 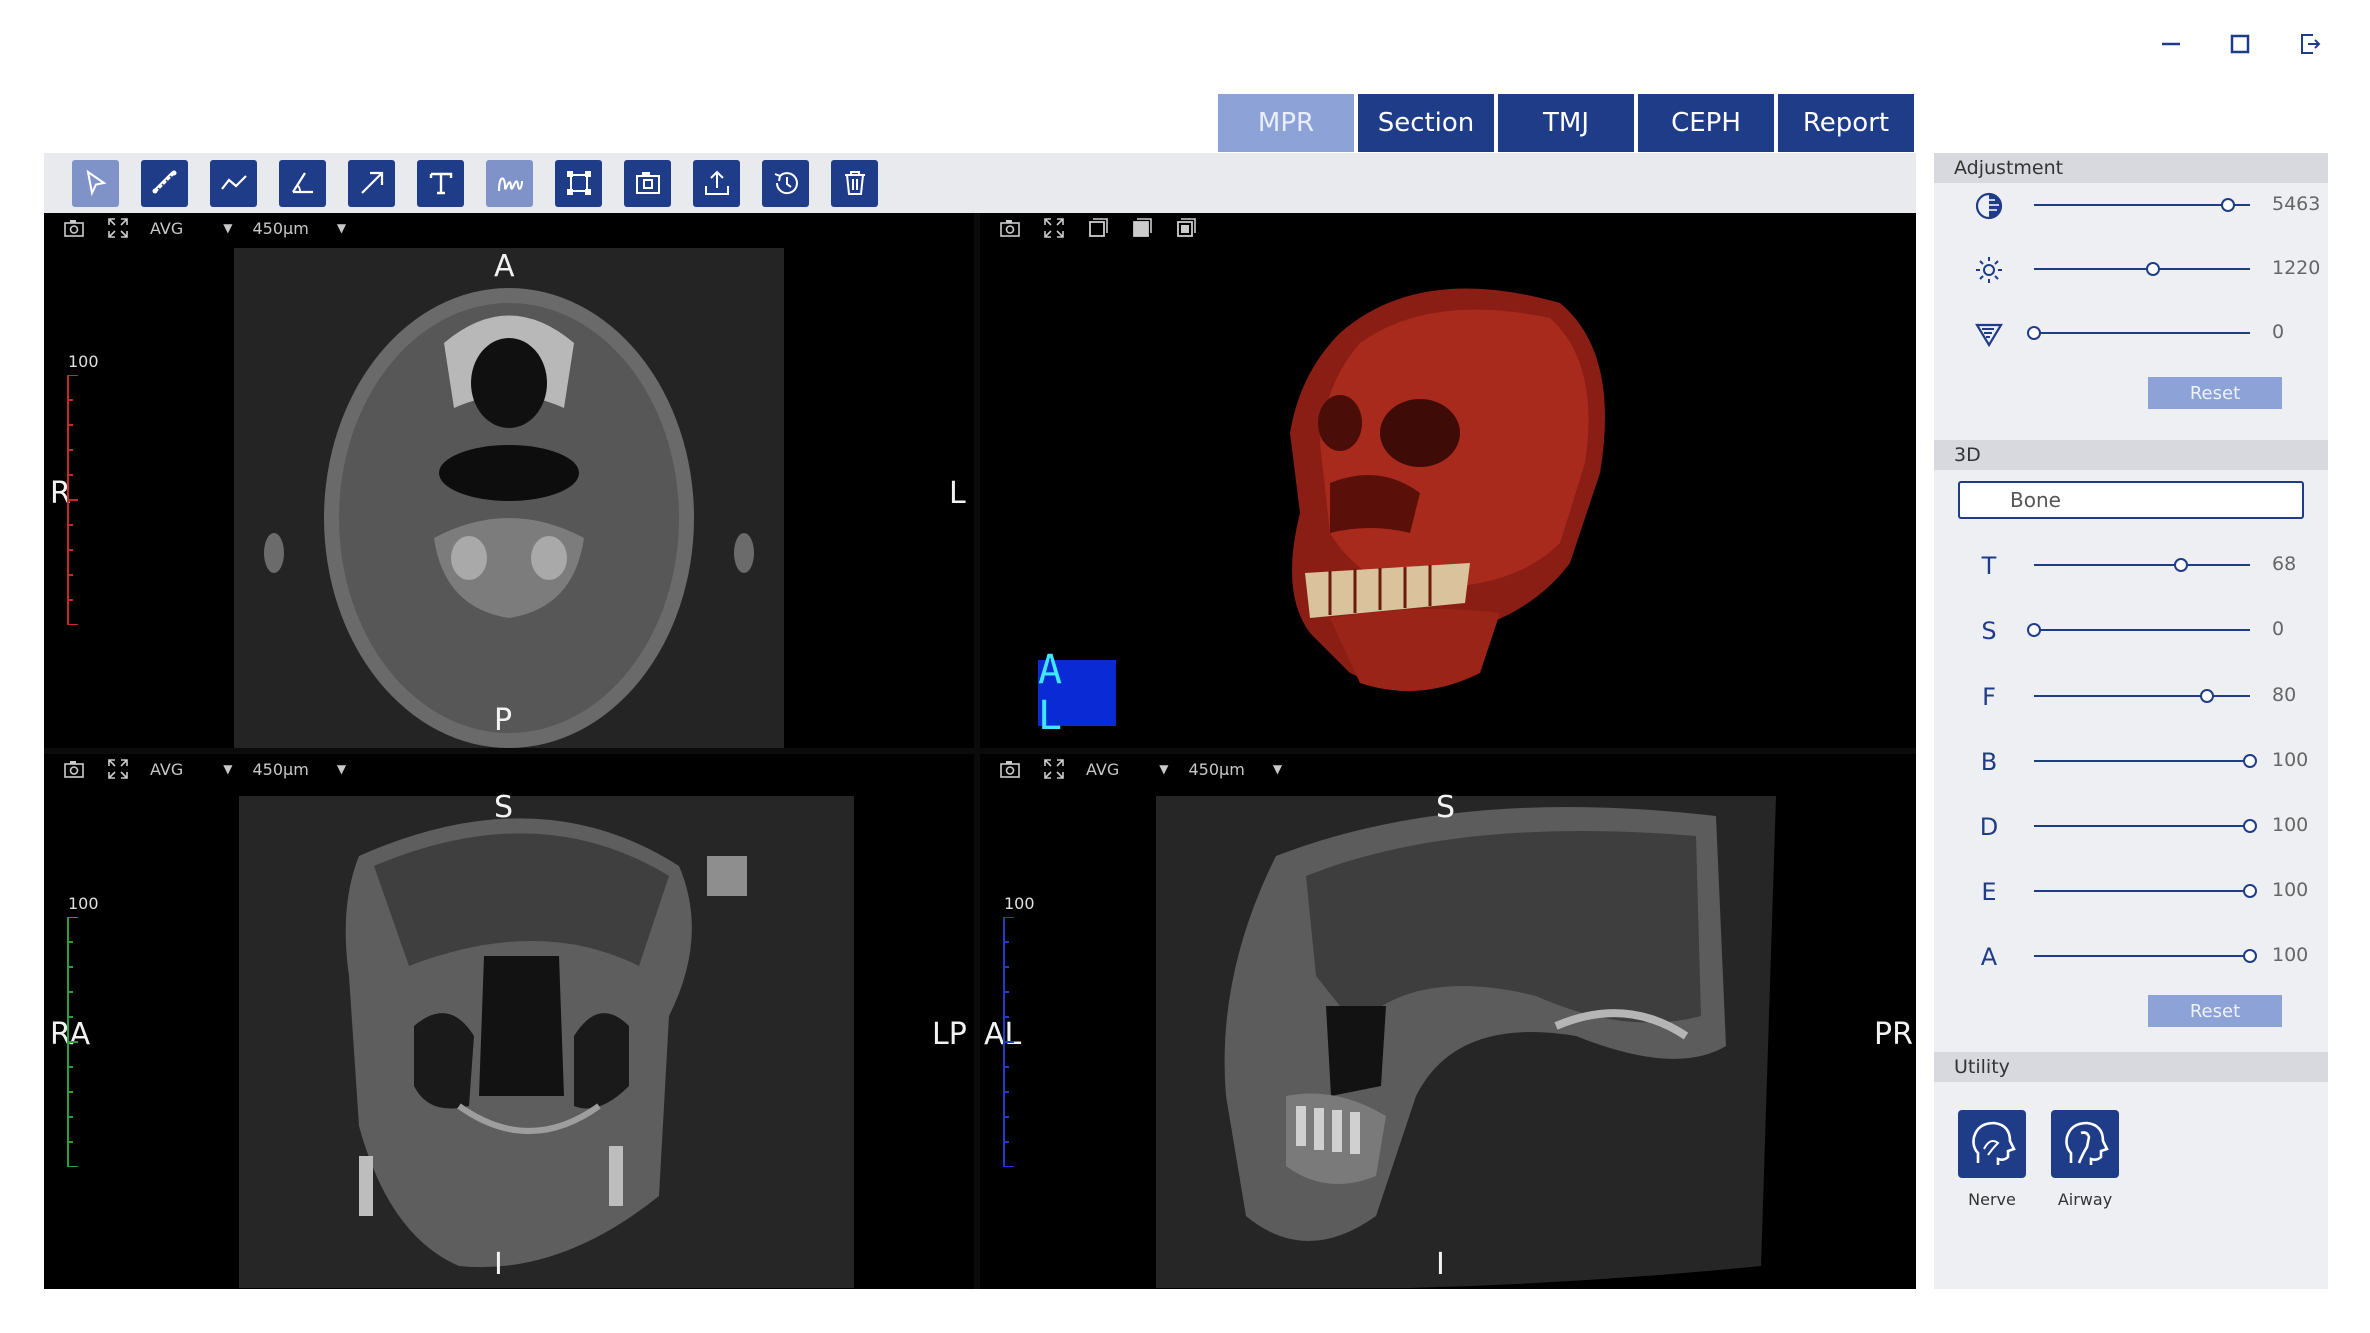 I want to click on f-slider, so click(x=2142, y=696).